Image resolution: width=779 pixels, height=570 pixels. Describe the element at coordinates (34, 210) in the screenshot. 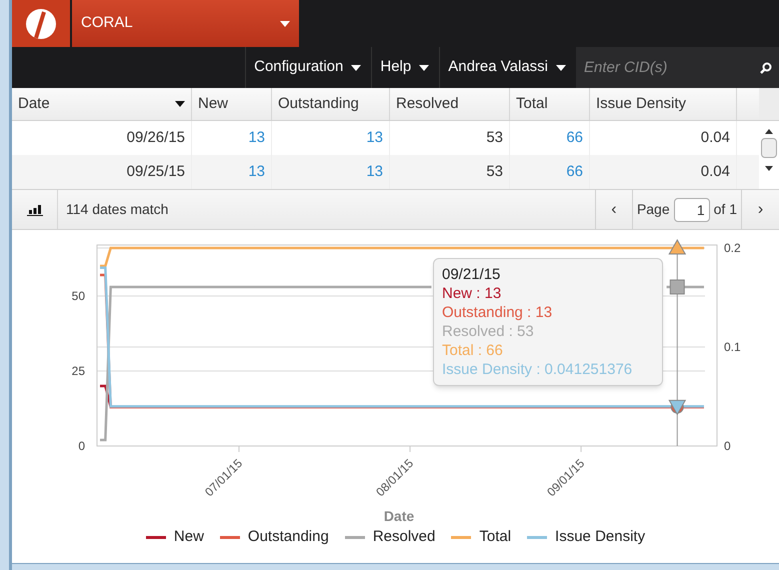

I see `bar-chart-icon` at that location.